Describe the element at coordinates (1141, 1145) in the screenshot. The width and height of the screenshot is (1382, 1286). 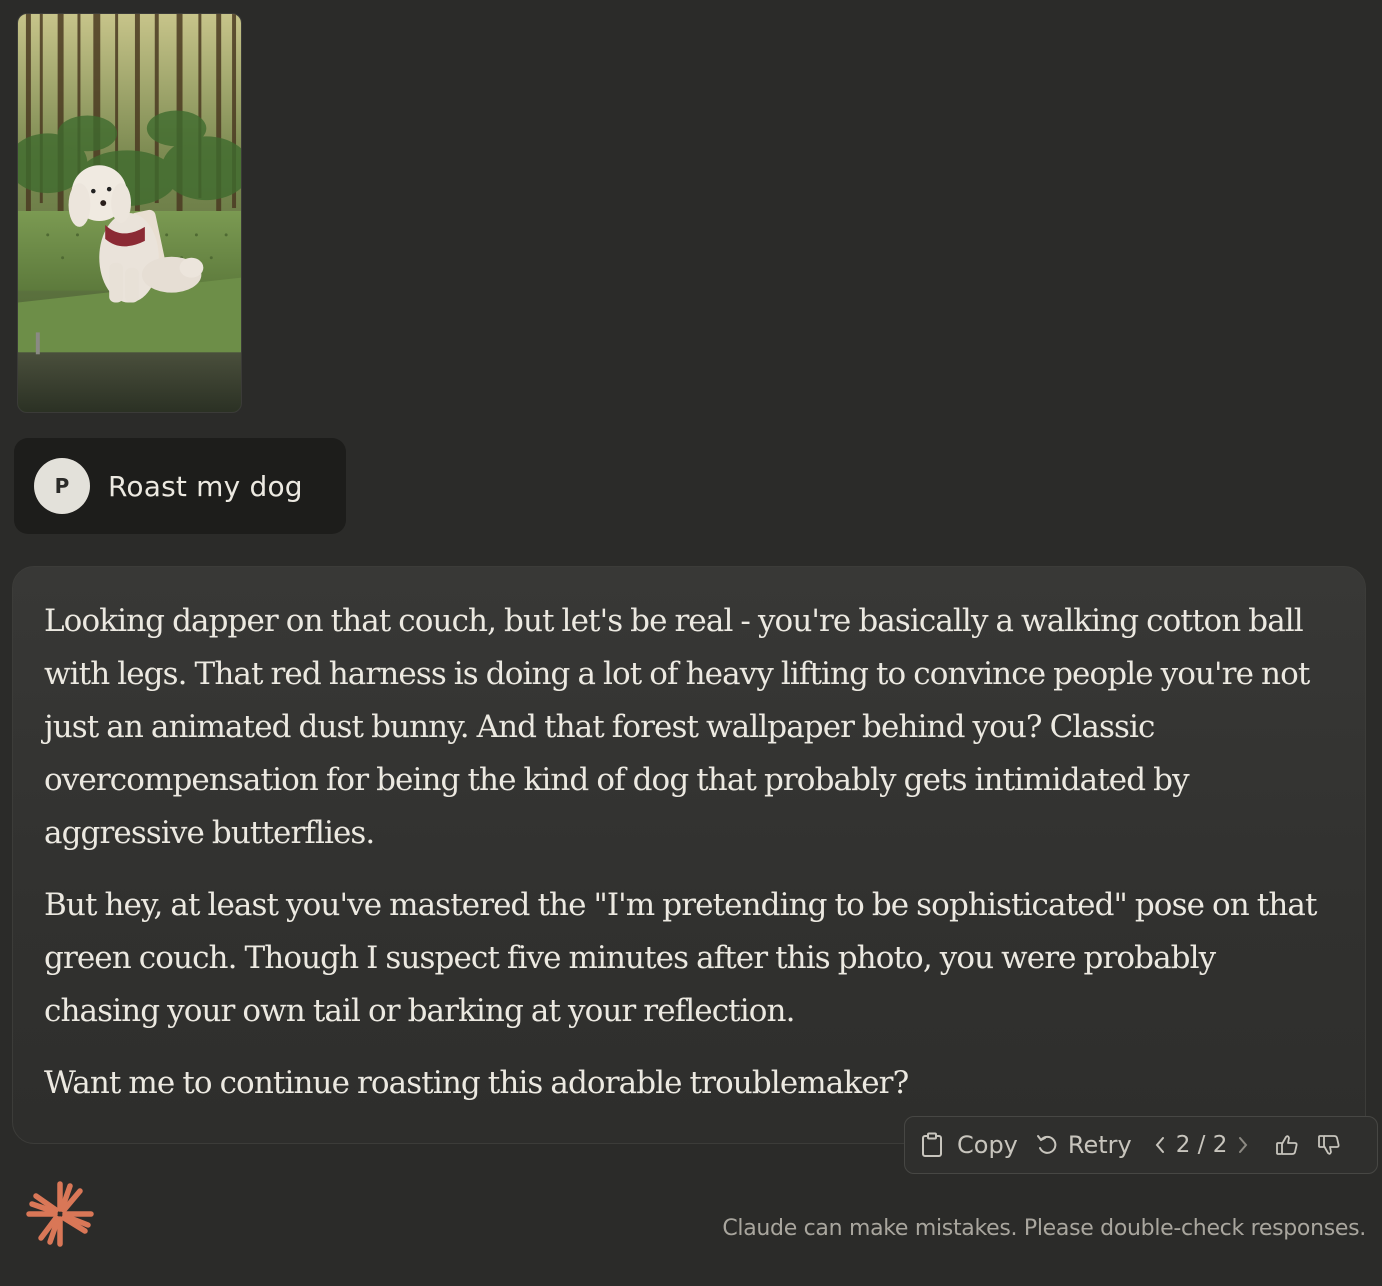
I see `response-actions-bar: Copy Retry 2 / 2` at that location.